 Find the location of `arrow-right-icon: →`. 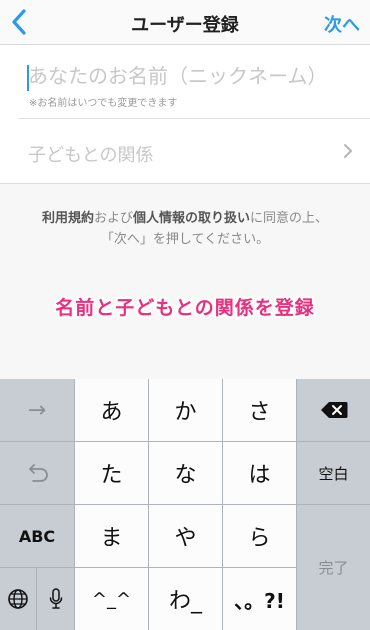

arrow-right-icon: → is located at coordinates (37, 410).